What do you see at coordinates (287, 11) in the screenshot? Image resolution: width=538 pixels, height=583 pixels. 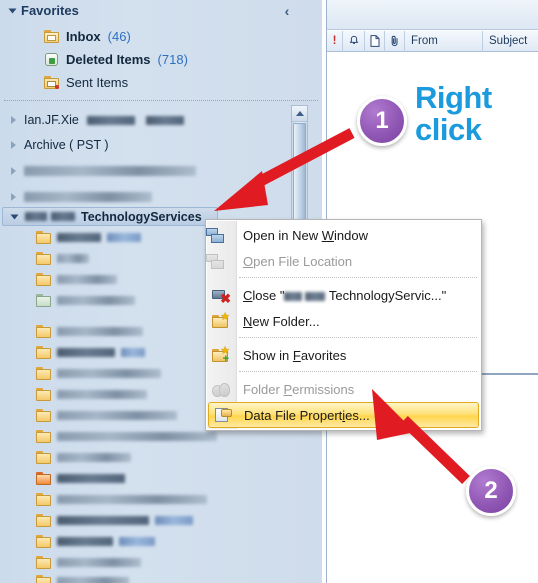 I see `collapse-pane-chevron-icon: ‹` at bounding box center [287, 11].